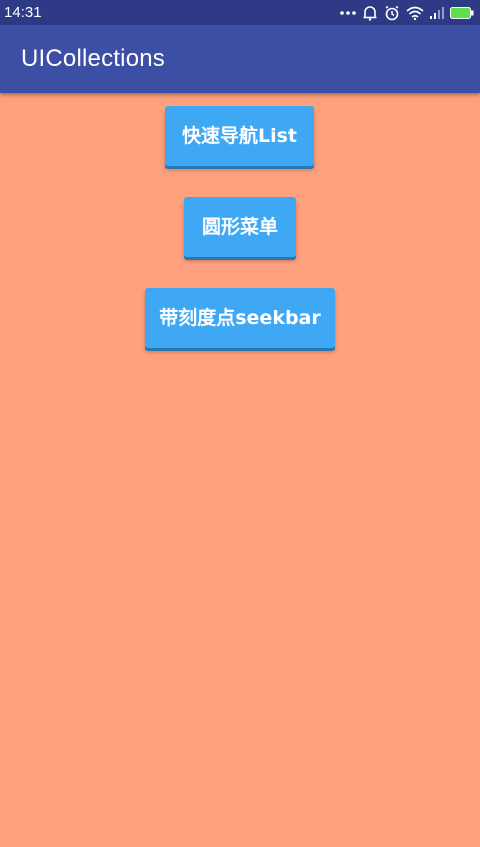 The height and width of the screenshot is (847, 480). I want to click on status-bar: 14:31, so click(240, 12).